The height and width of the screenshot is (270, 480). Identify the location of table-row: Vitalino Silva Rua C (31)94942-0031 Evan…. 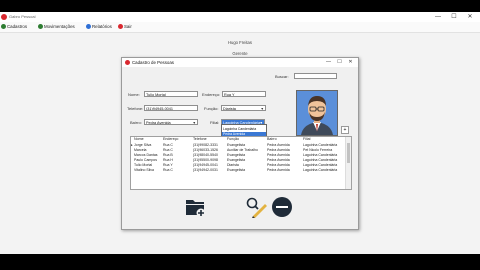
(238, 170).